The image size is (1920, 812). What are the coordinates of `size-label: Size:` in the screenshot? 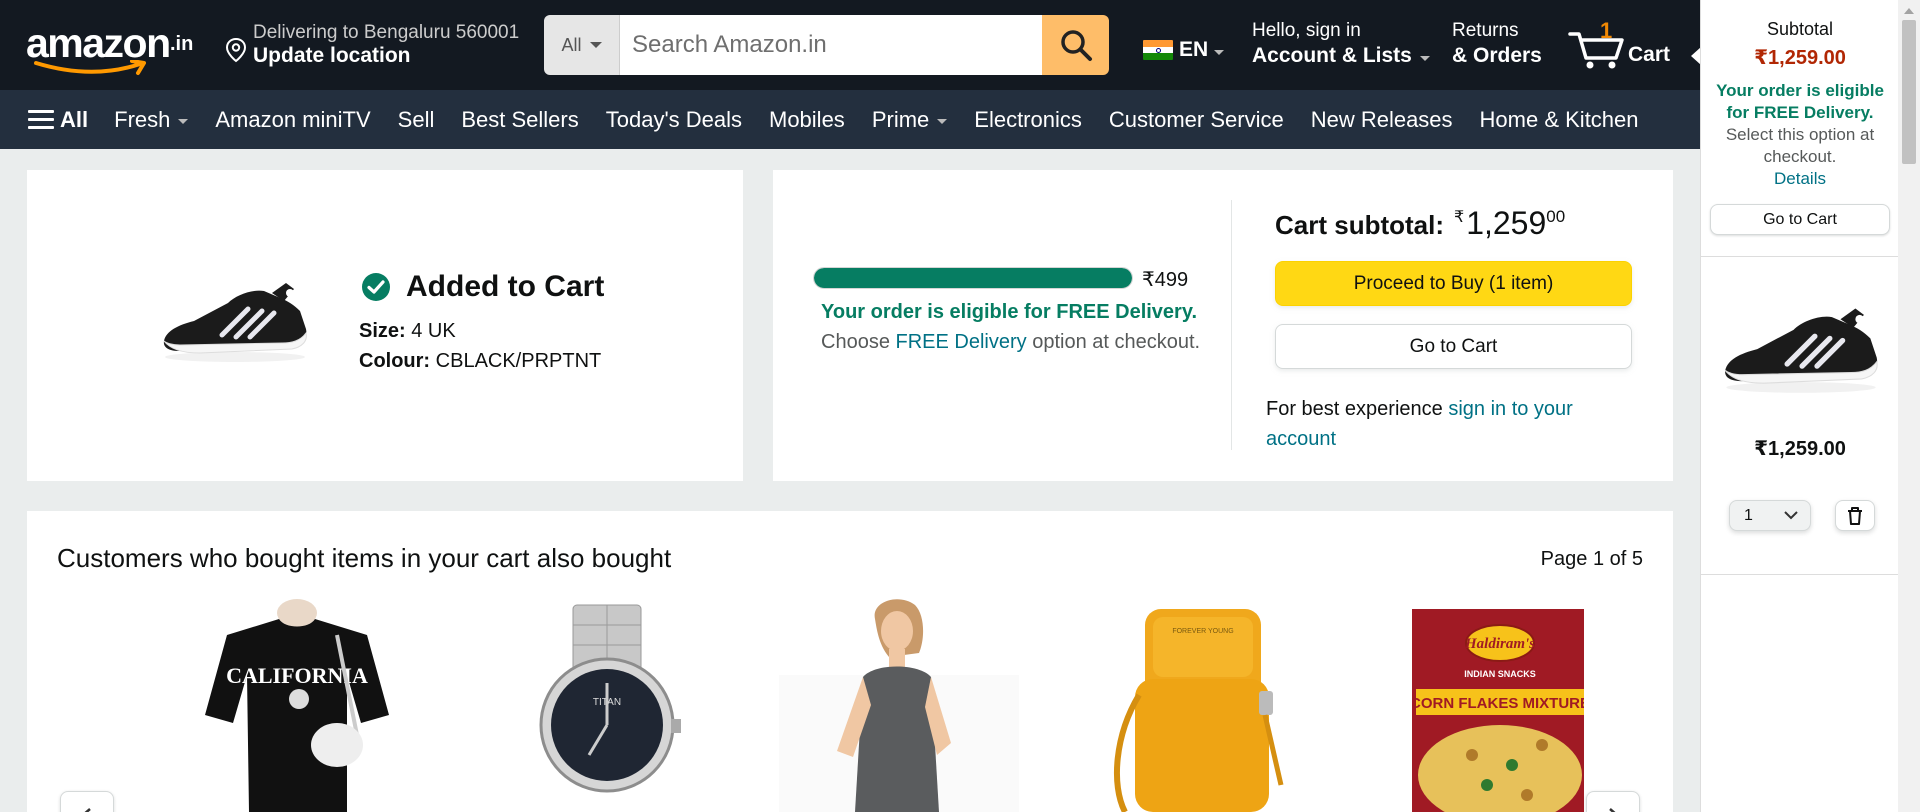 It's located at (382, 331).